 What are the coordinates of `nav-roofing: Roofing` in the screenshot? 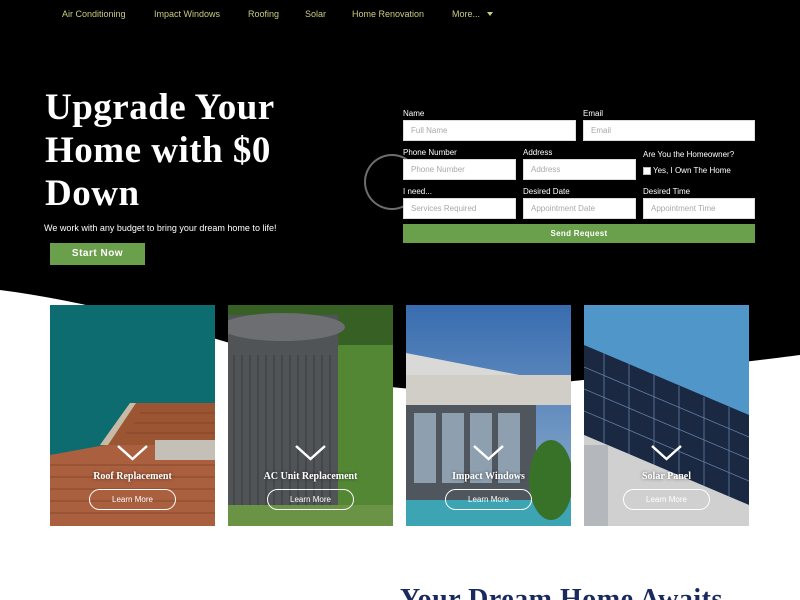 It's located at (263, 14).